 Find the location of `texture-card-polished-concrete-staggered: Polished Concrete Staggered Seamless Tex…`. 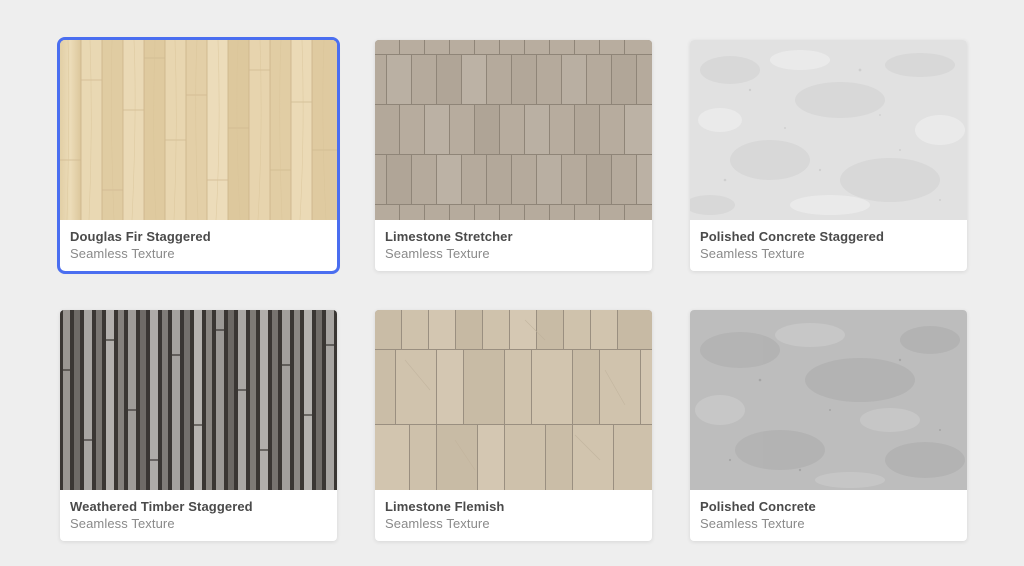

texture-card-polished-concrete-staggered: Polished Concrete Staggered Seamless Tex… is located at coordinates (828, 155).